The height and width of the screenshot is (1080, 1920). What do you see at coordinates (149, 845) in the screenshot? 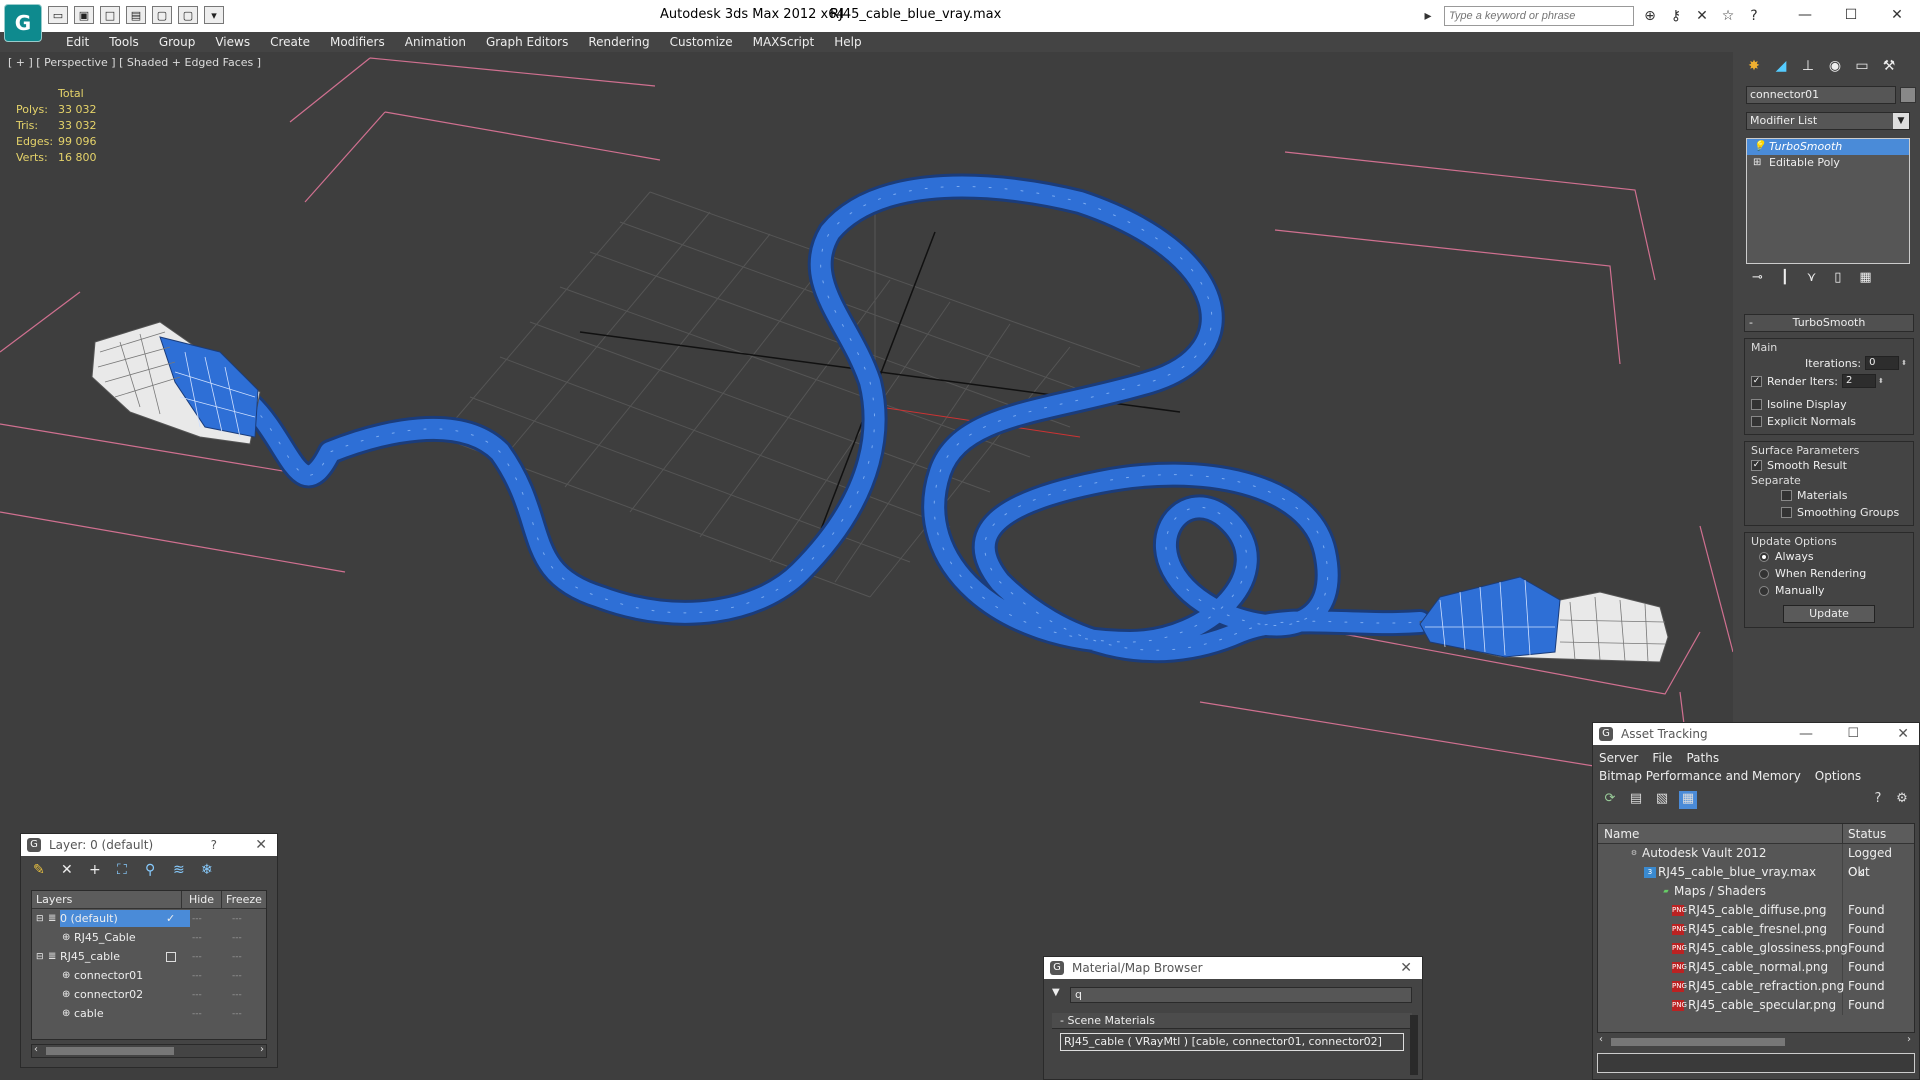
I see `layer-window-titlebar: G Layer: 0 (default) ? ✕` at bounding box center [149, 845].